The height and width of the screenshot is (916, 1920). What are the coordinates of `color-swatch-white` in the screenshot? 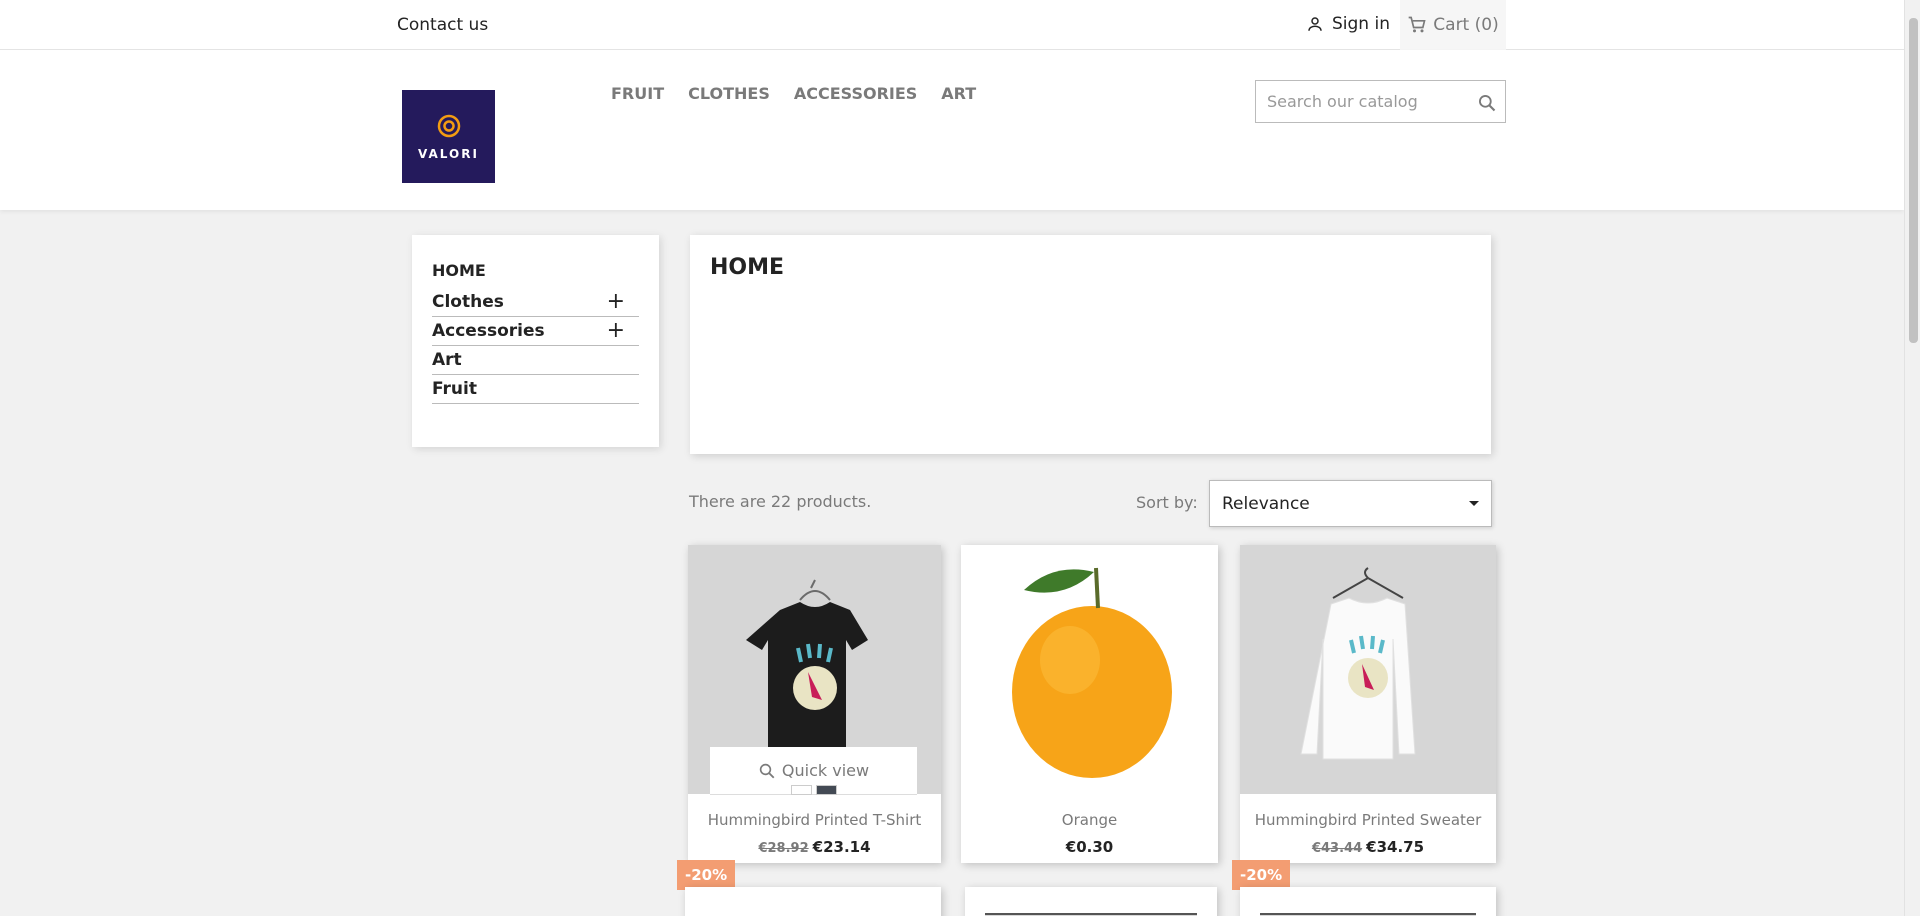 It's located at (801, 790).